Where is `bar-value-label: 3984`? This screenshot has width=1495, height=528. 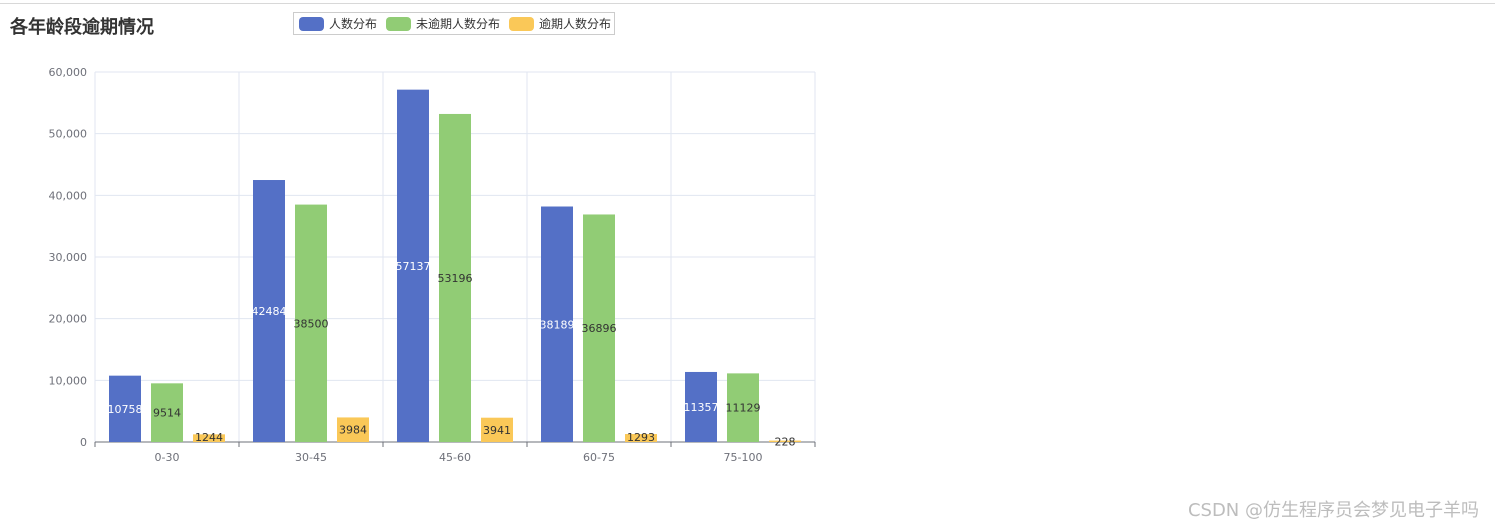 bar-value-label: 3984 is located at coordinates (353, 430).